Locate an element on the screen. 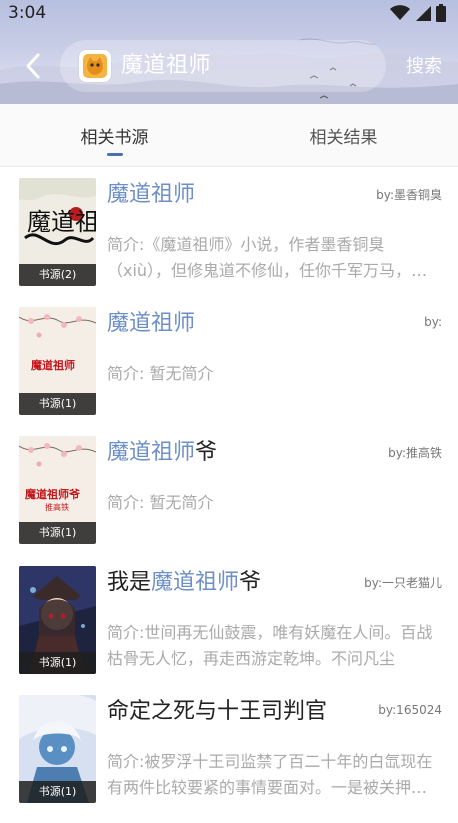 This screenshot has height=823, width=458. back-button is located at coordinates (33, 66).